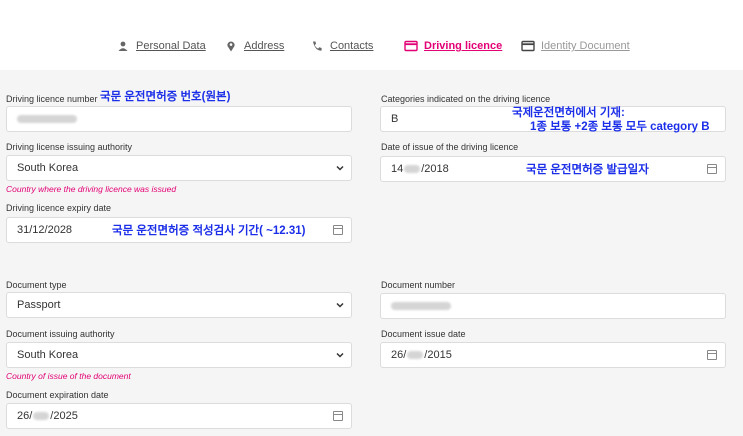 The image size is (743, 436). What do you see at coordinates (399, 355) in the screenshot?
I see `issue-day: 26/` at bounding box center [399, 355].